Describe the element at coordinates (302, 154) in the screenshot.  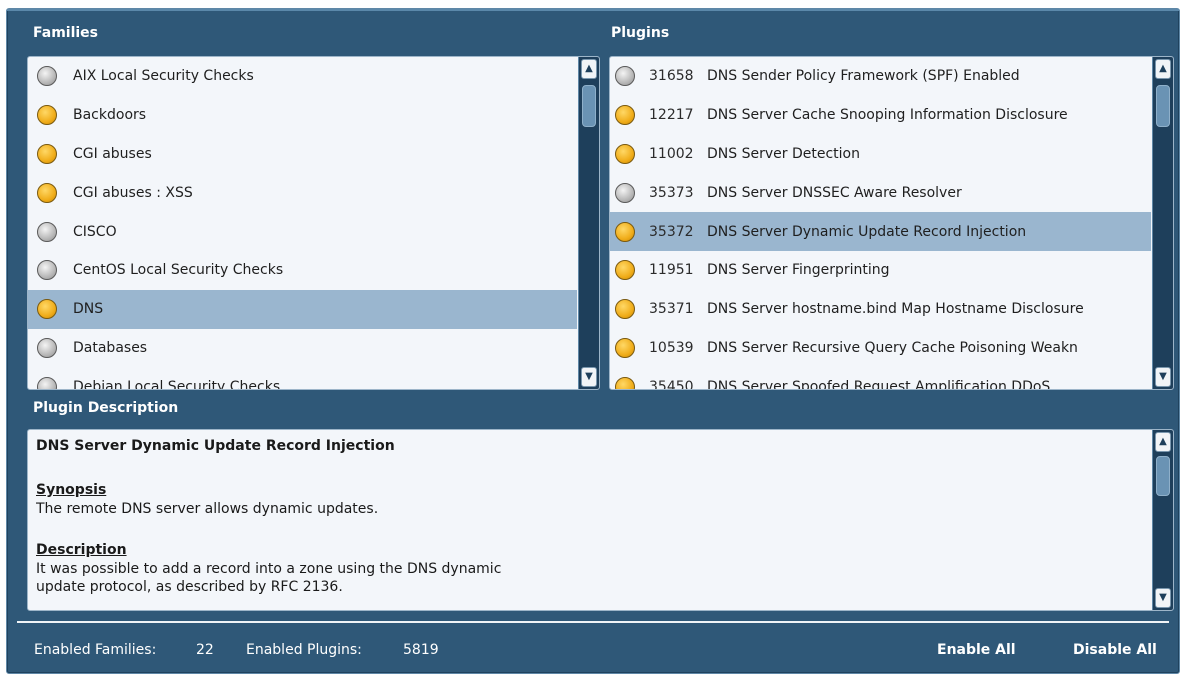
I see `family-row: CGI abuses` at that location.